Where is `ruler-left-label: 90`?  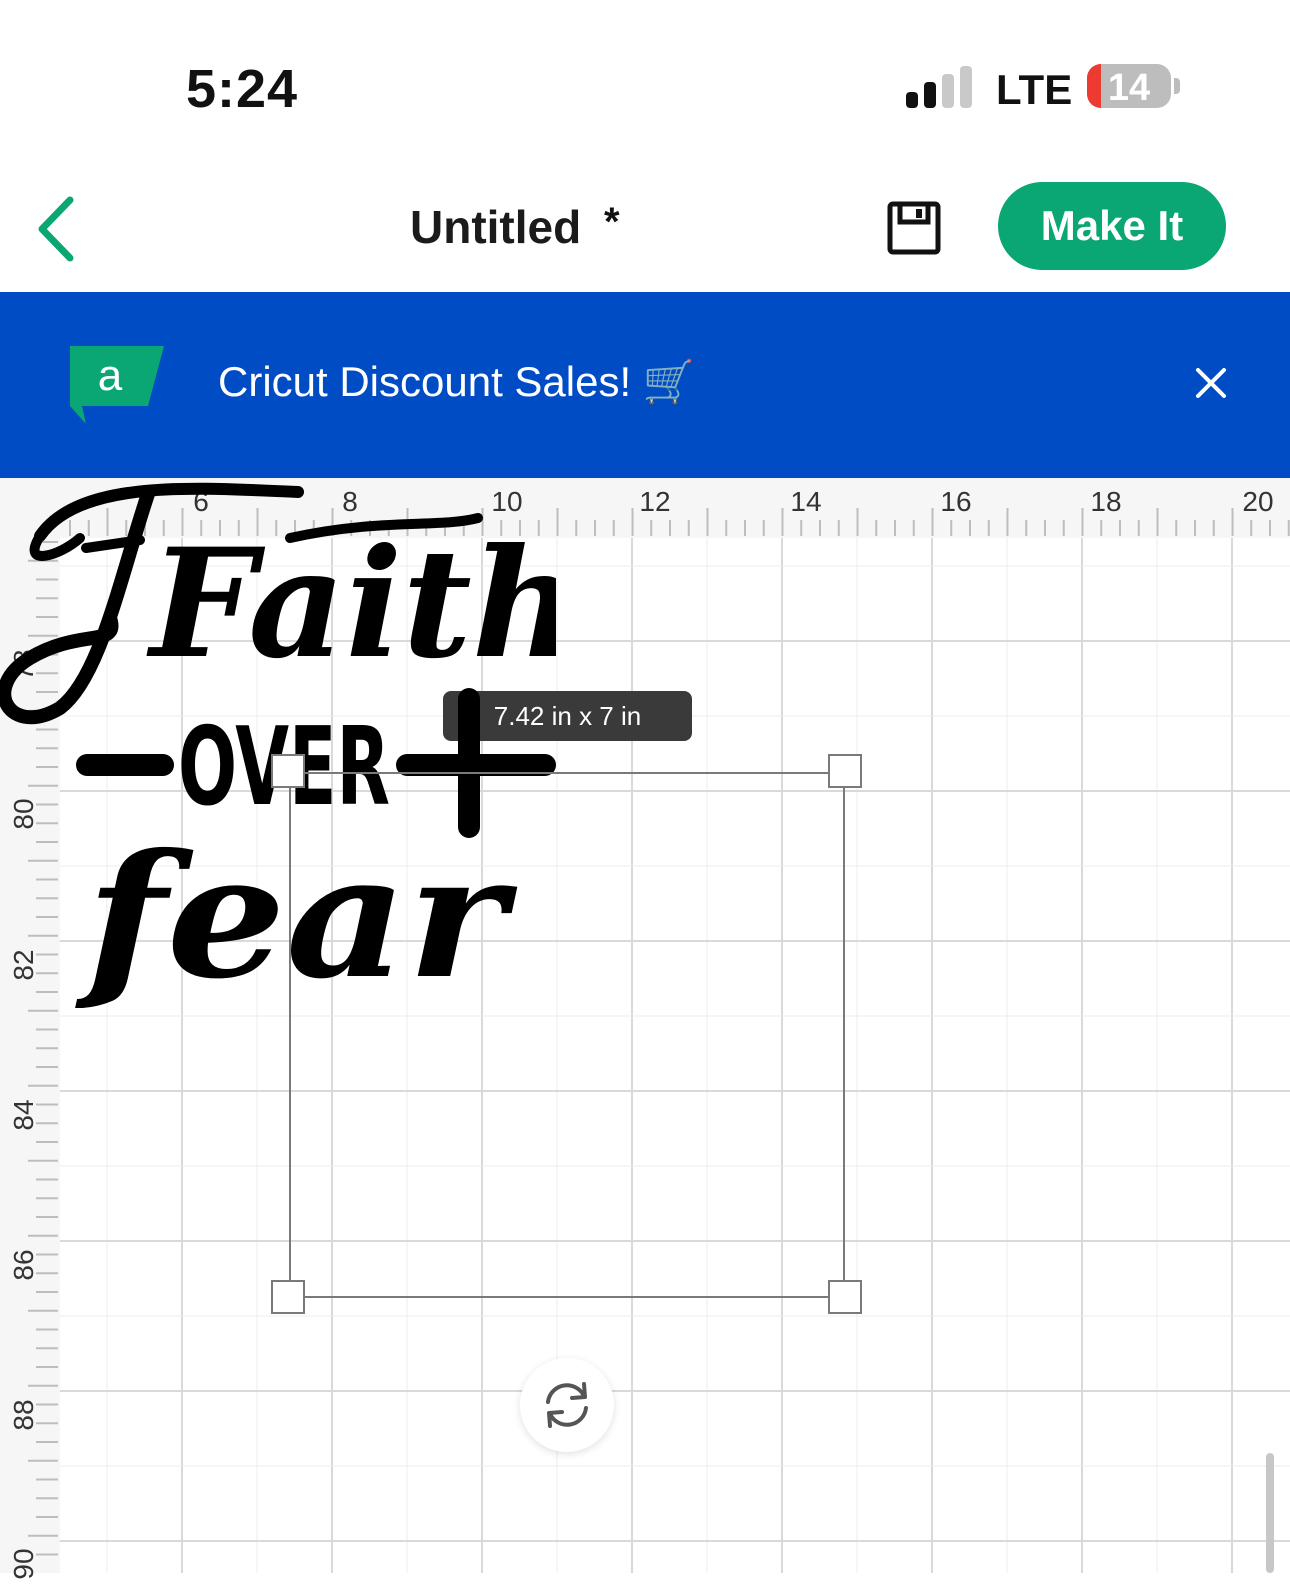 ruler-left-label: 90 is located at coordinates (23, 1564).